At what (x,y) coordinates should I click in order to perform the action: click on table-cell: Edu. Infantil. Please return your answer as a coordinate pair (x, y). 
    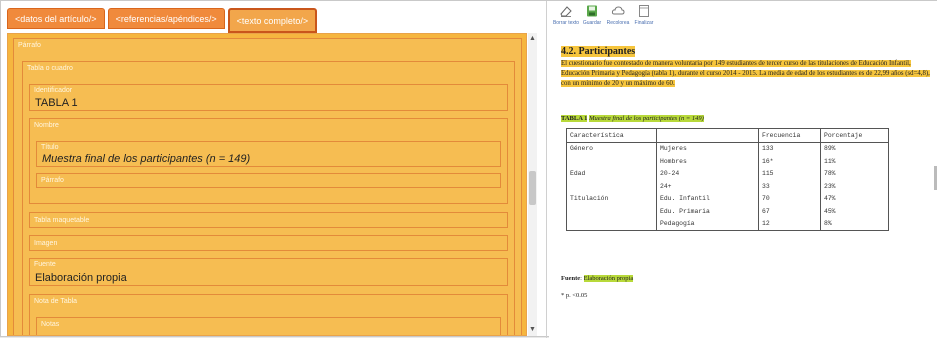
    Looking at the image, I should click on (707, 198).